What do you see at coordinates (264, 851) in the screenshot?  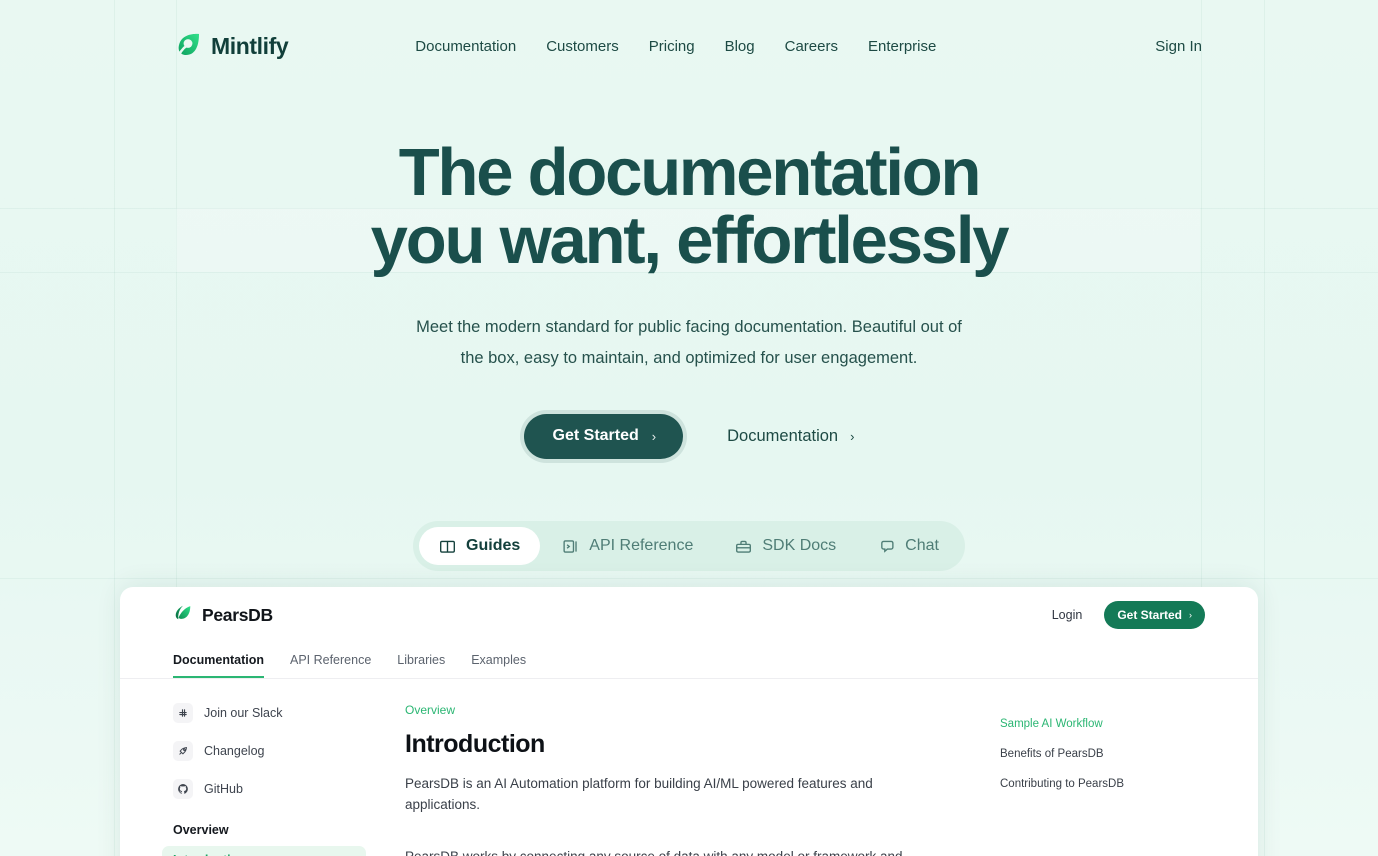 I see `sidebar-item-introduction: Introduction` at bounding box center [264, 851].